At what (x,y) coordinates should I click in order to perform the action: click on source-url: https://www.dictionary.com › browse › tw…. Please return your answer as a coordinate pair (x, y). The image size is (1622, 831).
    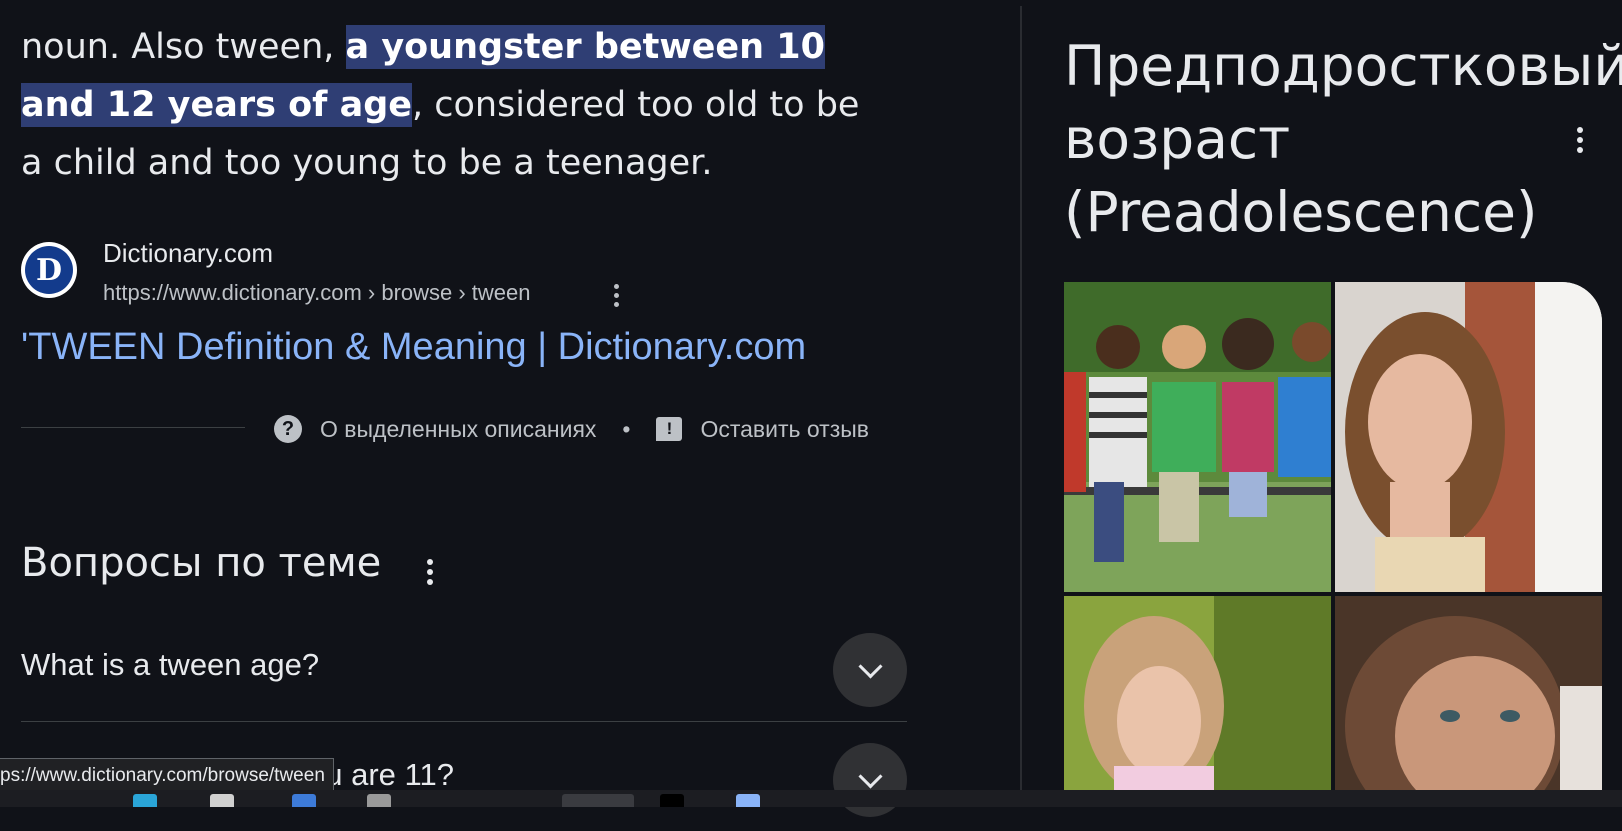
    Looking at the image, I should click on (317, 293).